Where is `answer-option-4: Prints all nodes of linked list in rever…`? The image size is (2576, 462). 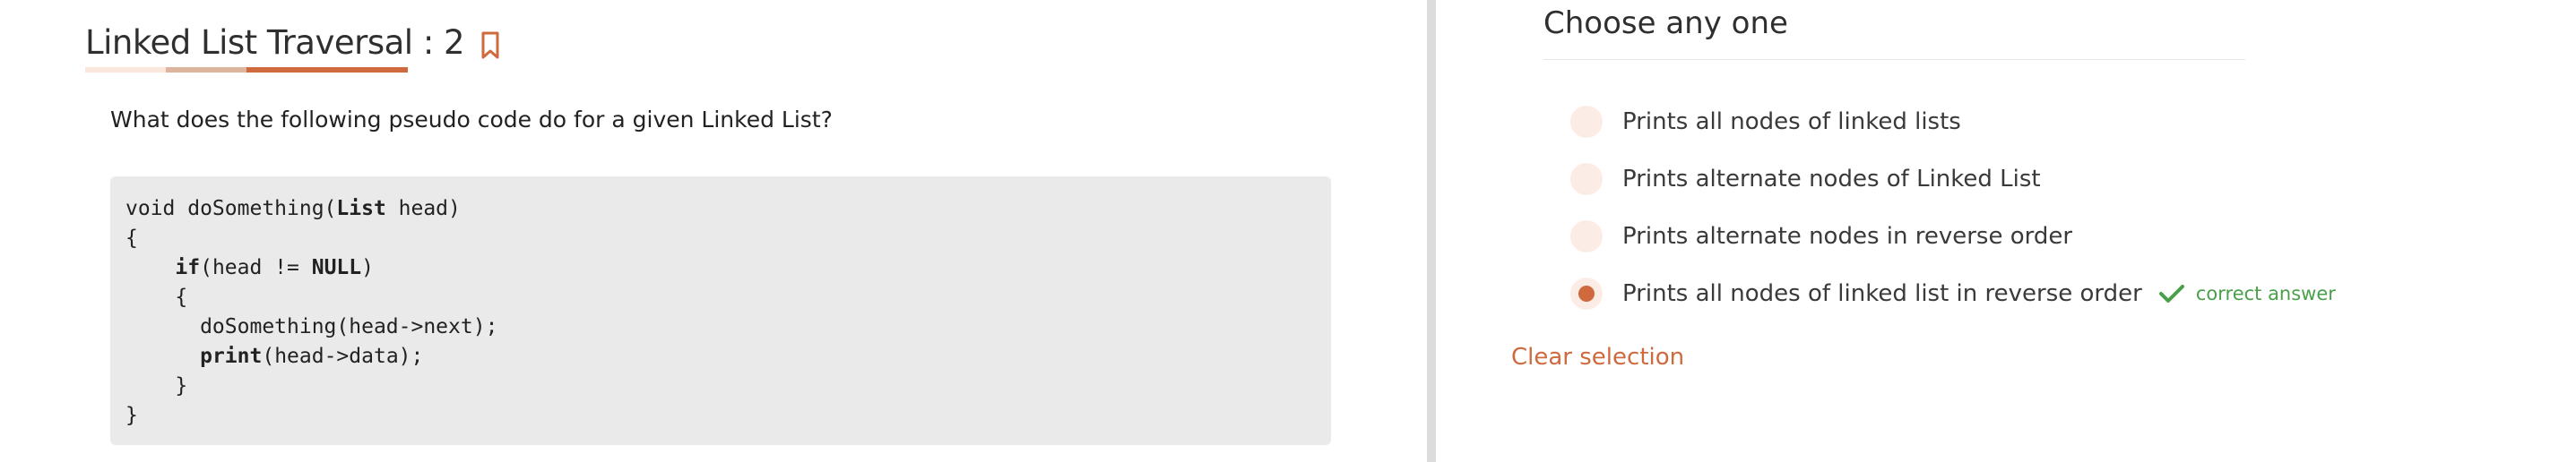 answer-option-4: Prints all nodes of linked list in rever… is located at coordinates (1953, 293).